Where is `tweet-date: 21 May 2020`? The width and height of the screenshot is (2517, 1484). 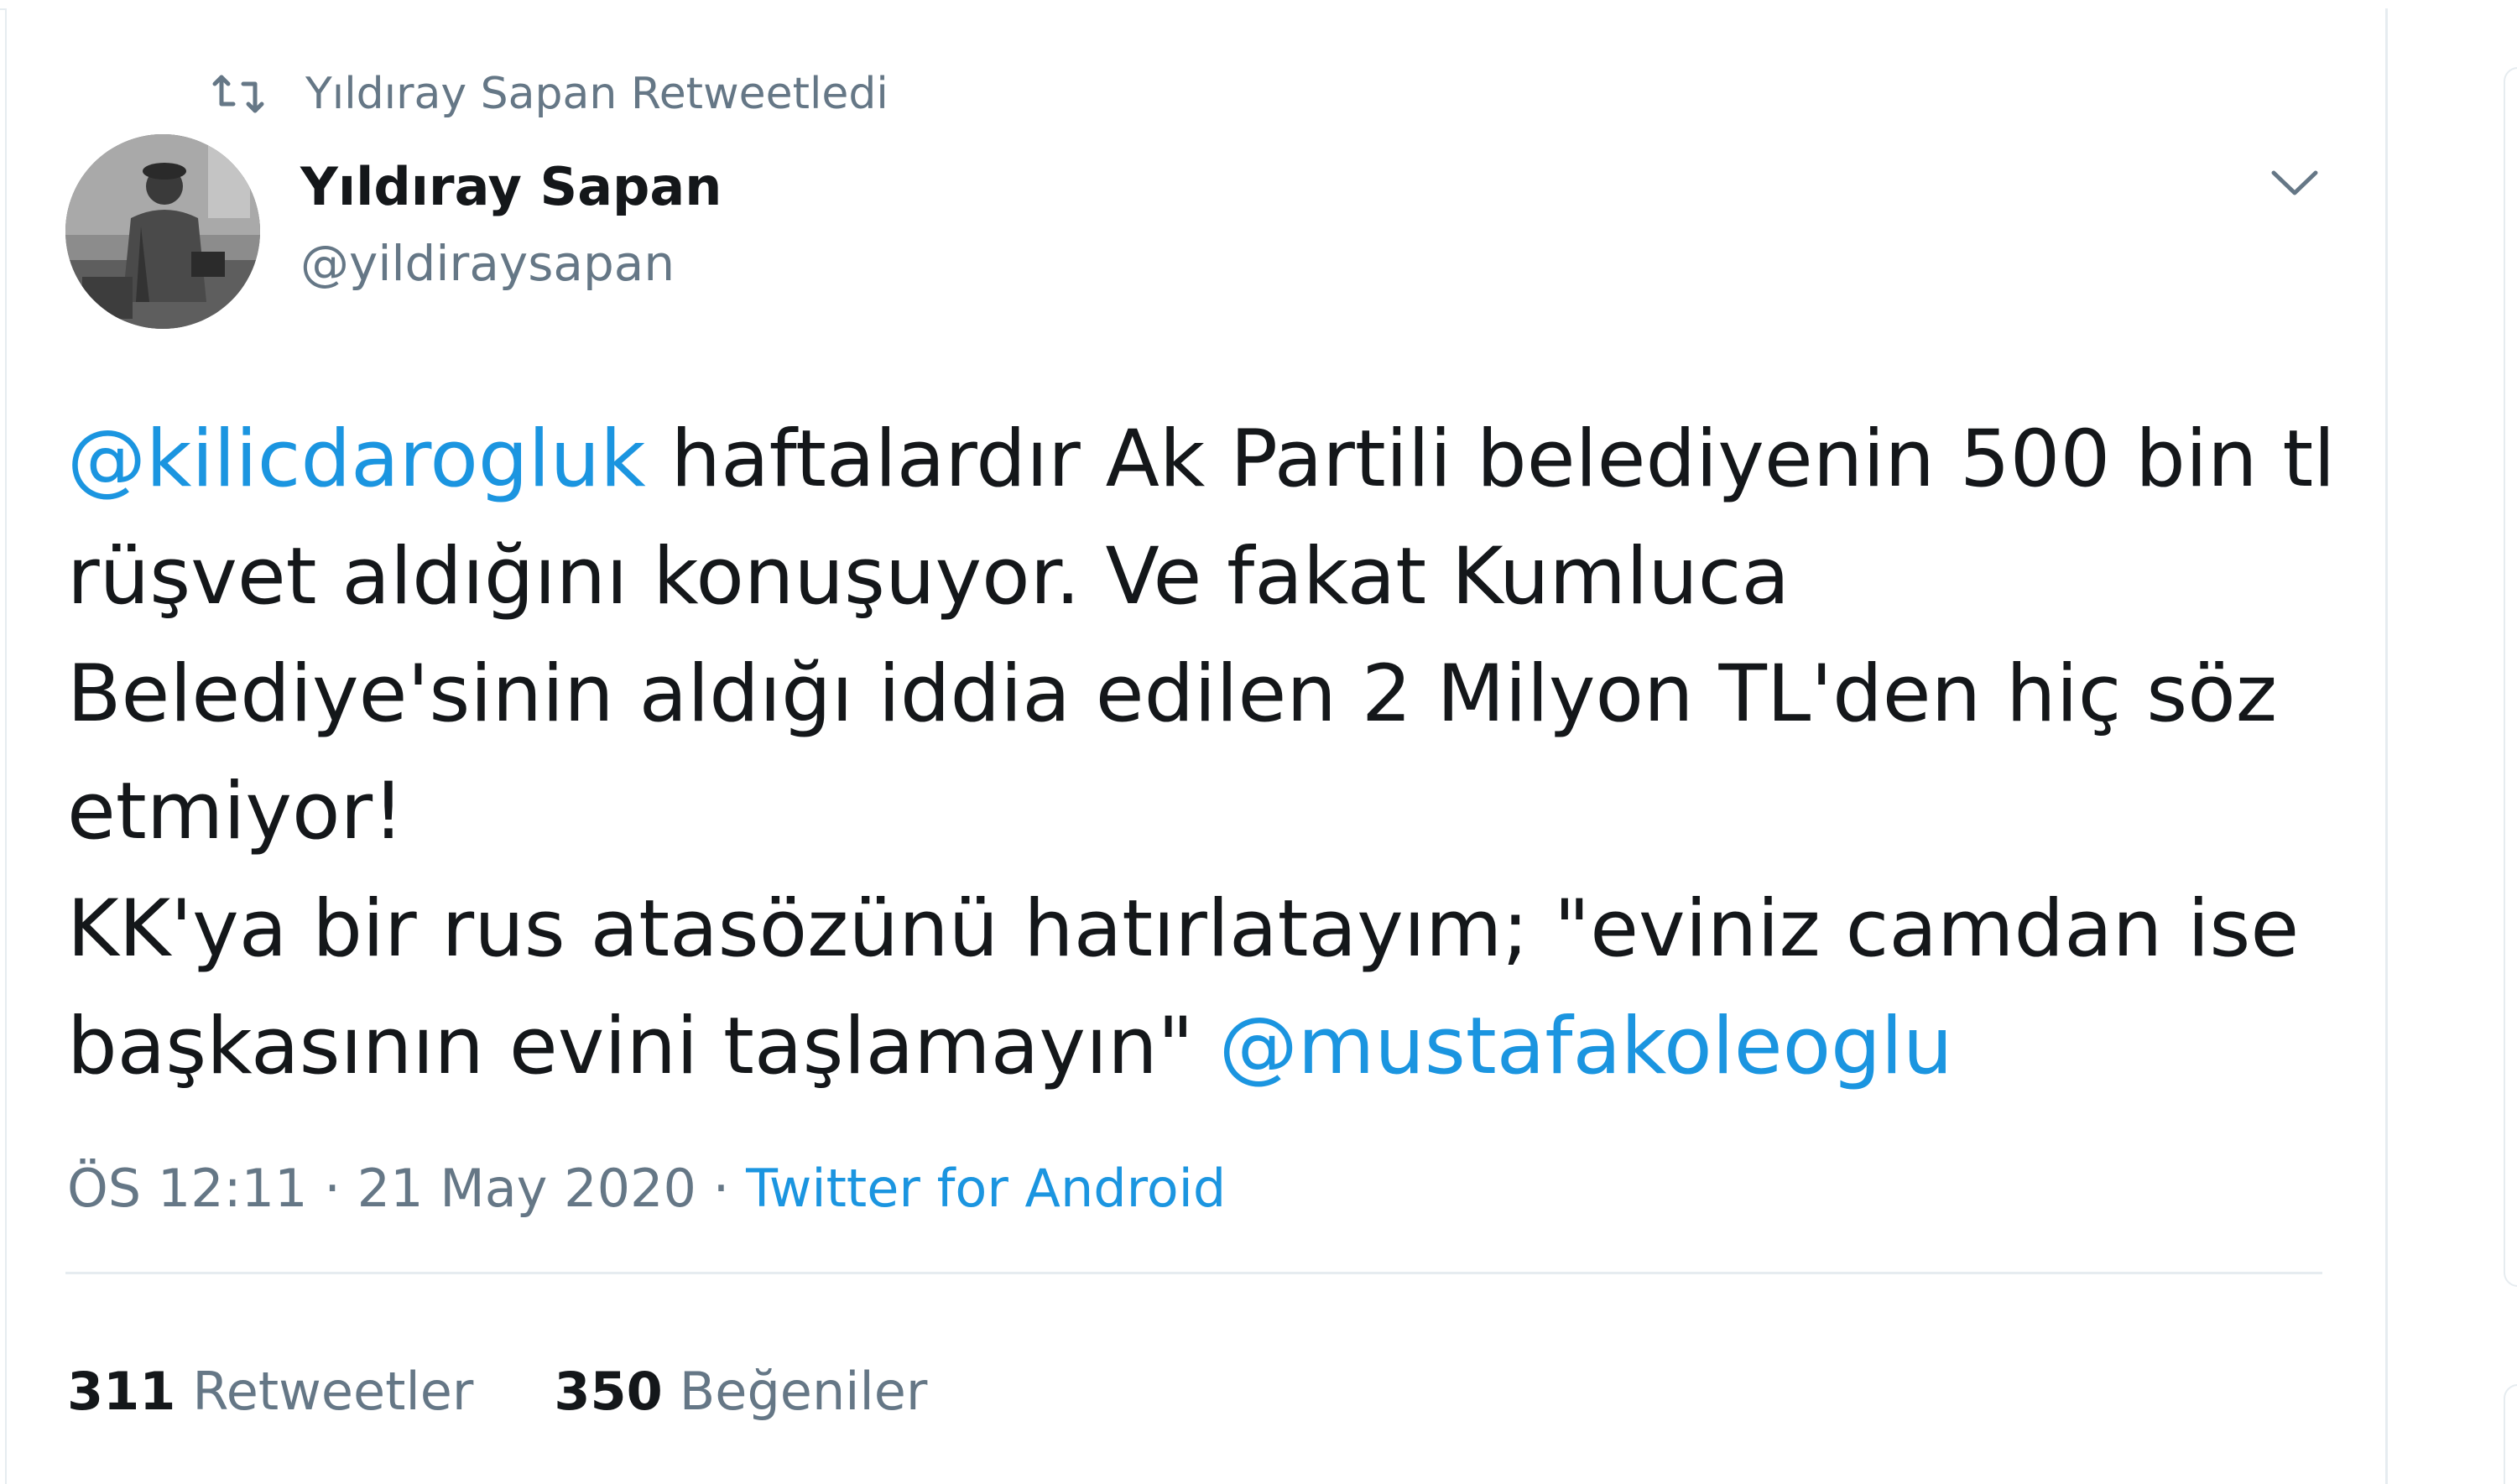 tweet-date: 21 May 2020 is located at coordinates (526, 1188).